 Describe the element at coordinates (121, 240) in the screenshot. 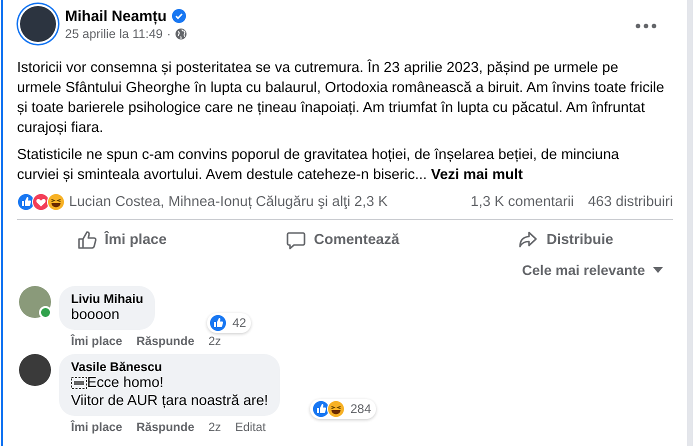

I see `action-button: Îmi place` at that location.